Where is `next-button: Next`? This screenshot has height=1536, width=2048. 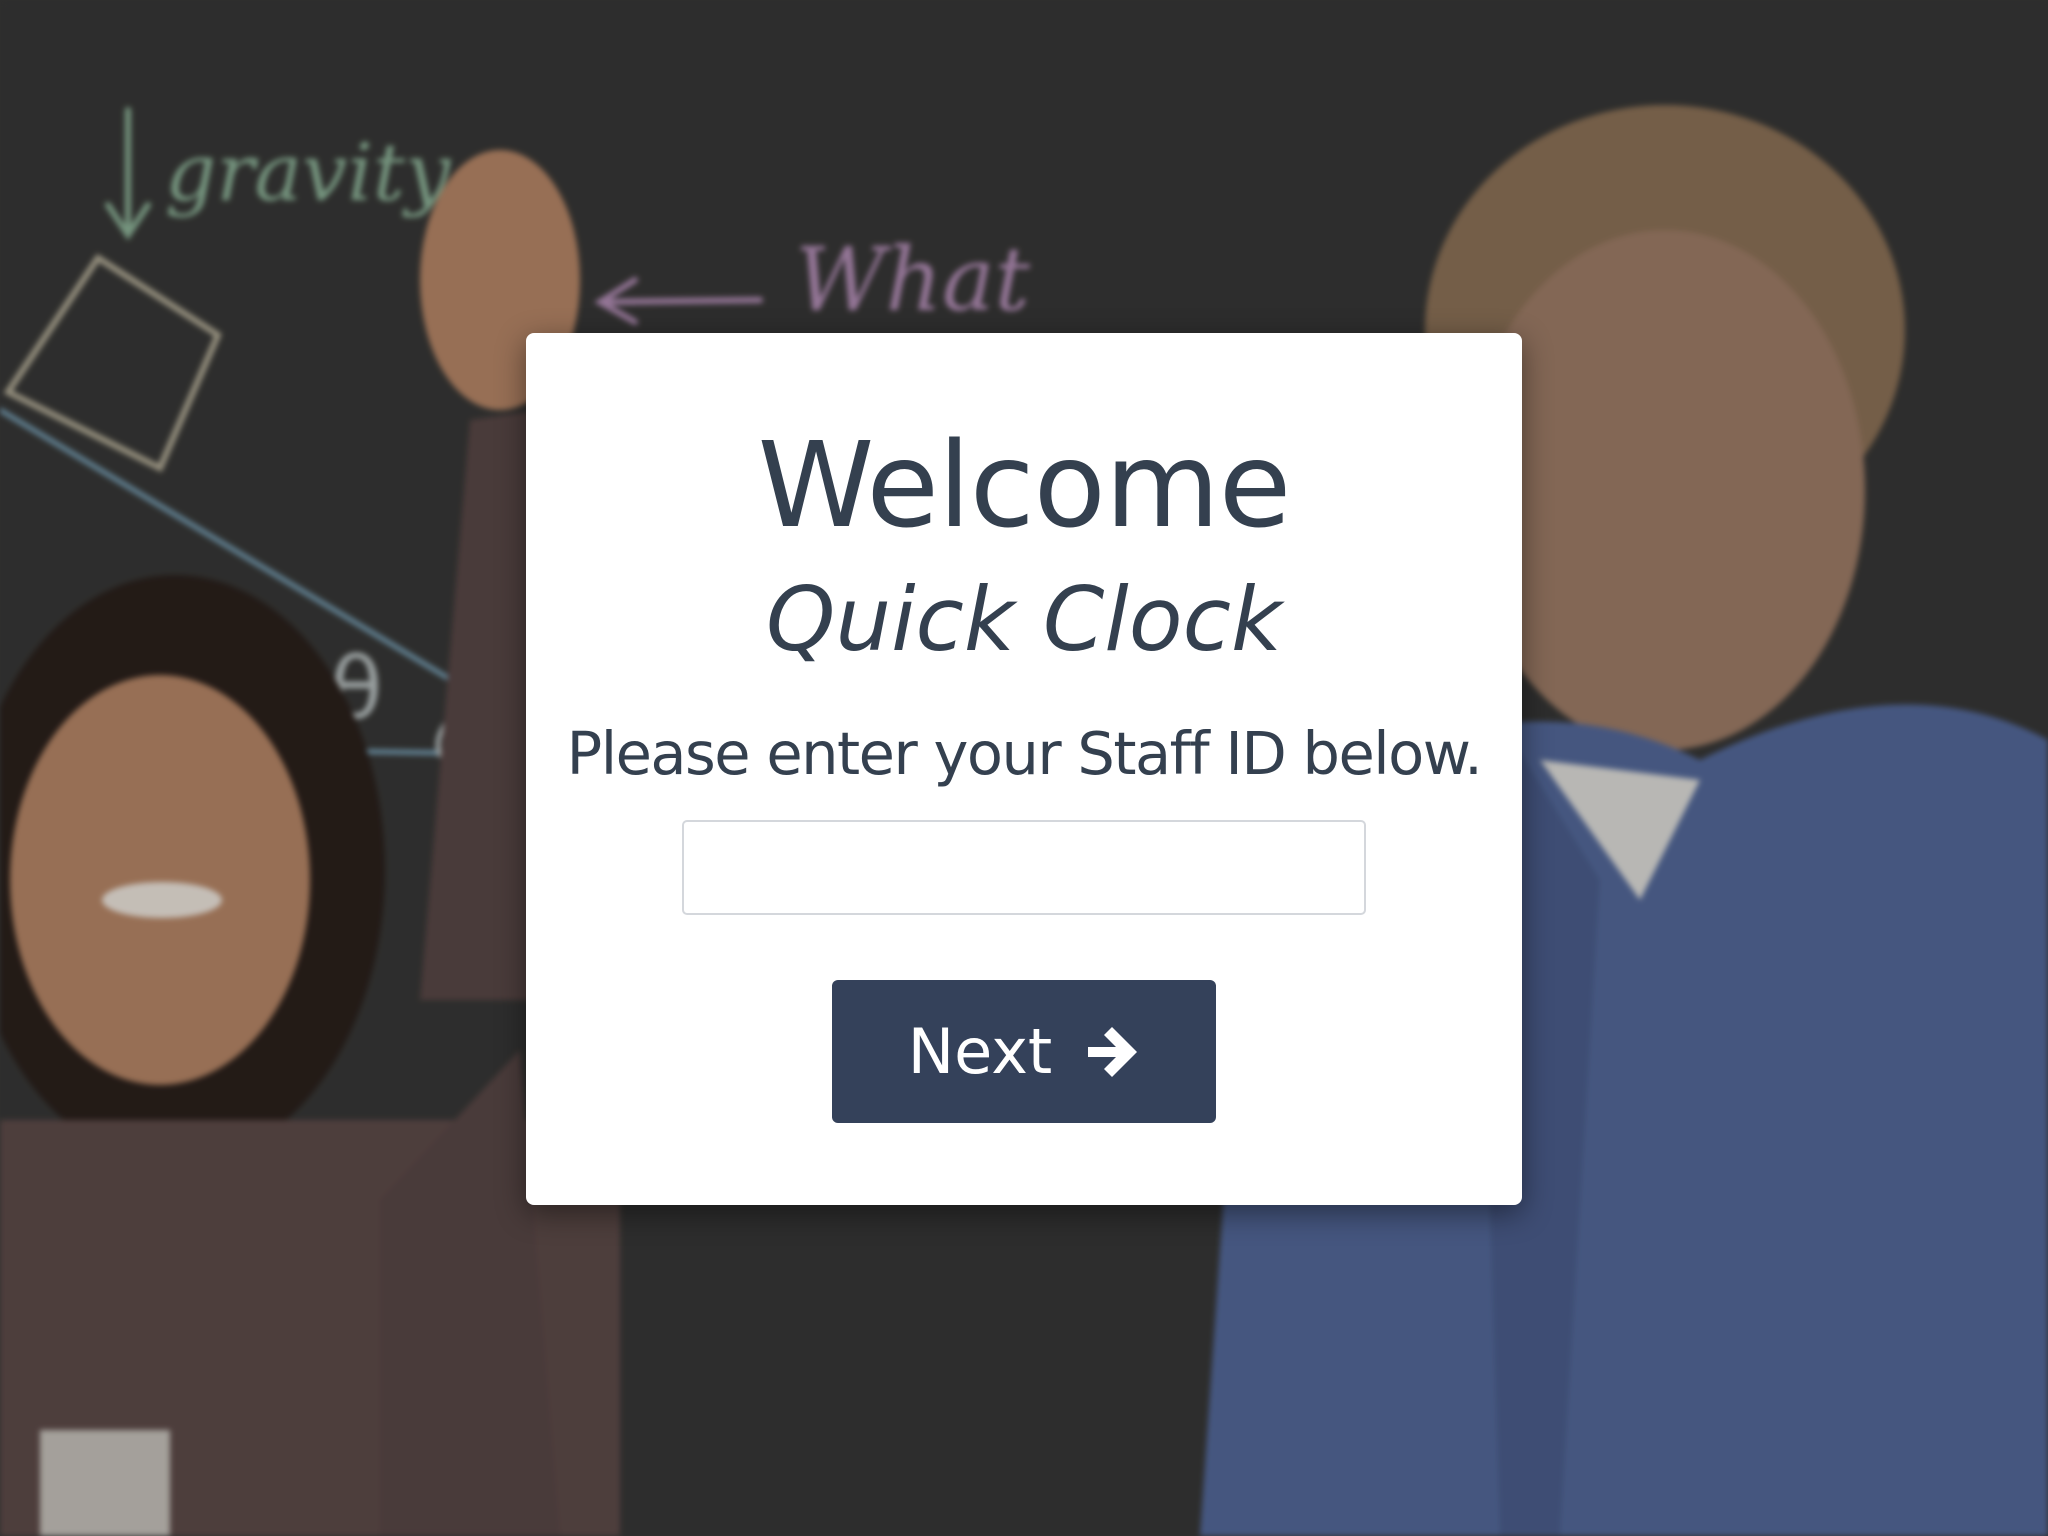
next-button: Next is located at coordinates (1024, 1051).